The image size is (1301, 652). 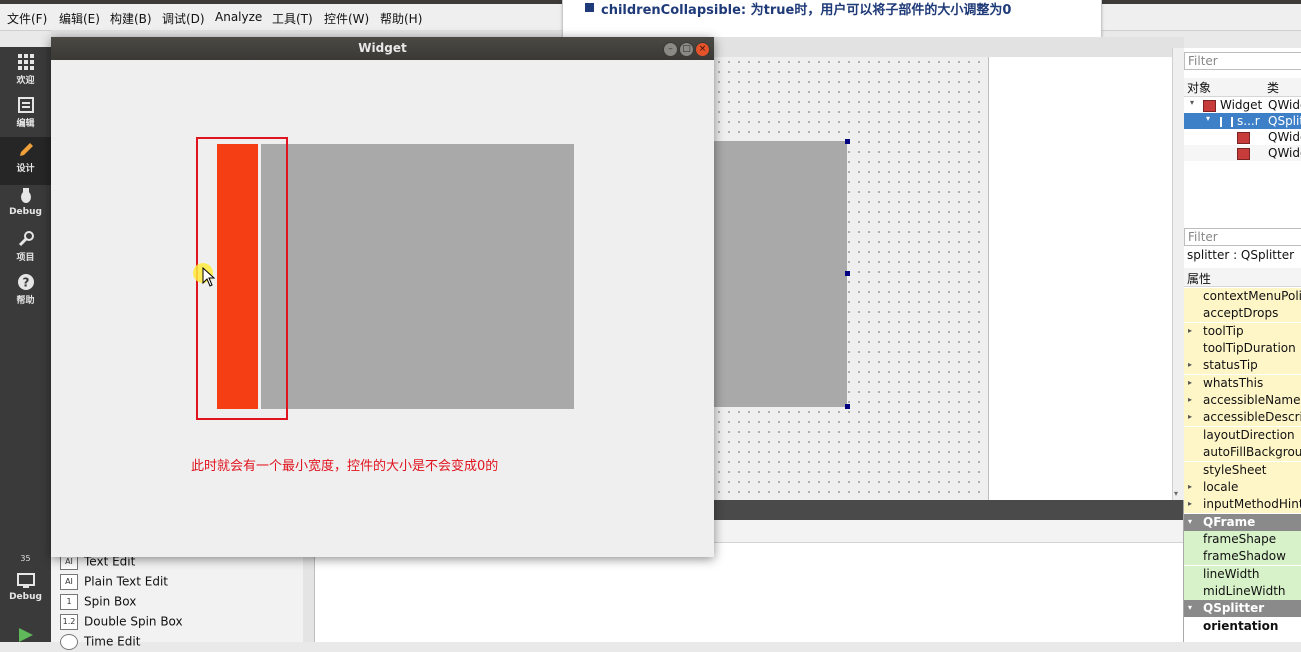 I want to click on edit-doc-icon, so click(x=25, y=105).